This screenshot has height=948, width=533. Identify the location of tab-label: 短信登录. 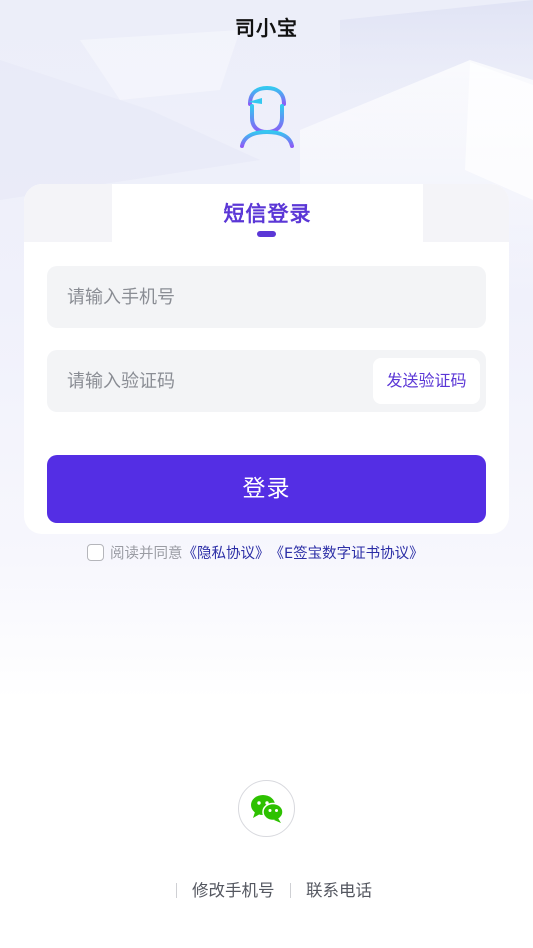
(267, 214).